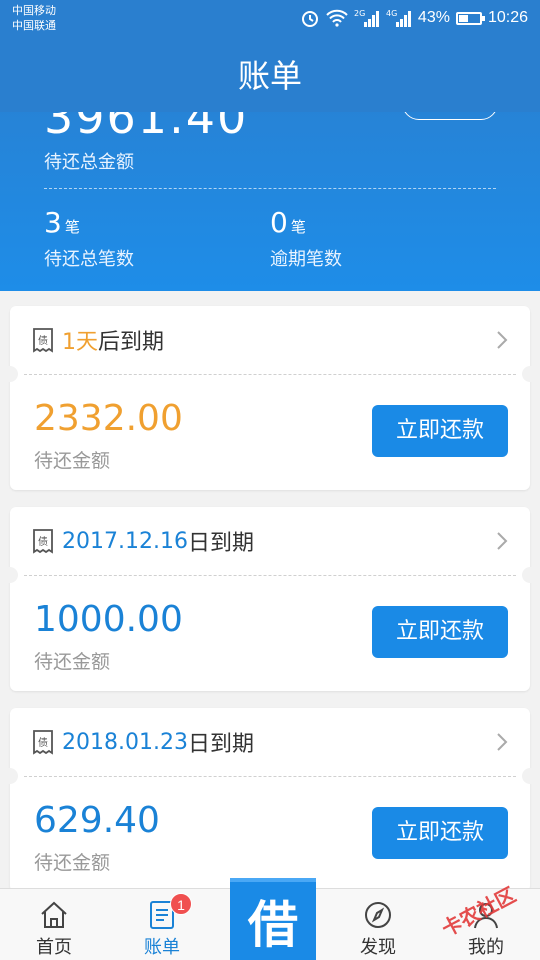 The height and width of the screenshot is (960, 540). What do you see at coordinates (54, 914) in the screenshot?
I see `home-icon` at bounding box center [54, 914].